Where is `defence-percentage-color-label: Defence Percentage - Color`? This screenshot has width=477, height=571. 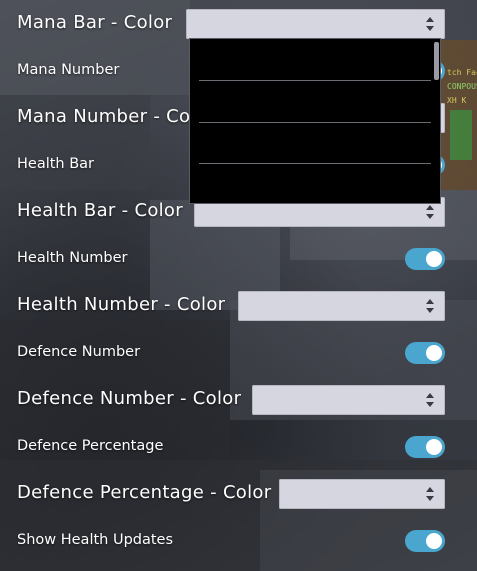 defence-percentage-color-label: Defence Percentage - Color is located at coordinates (144, 492).